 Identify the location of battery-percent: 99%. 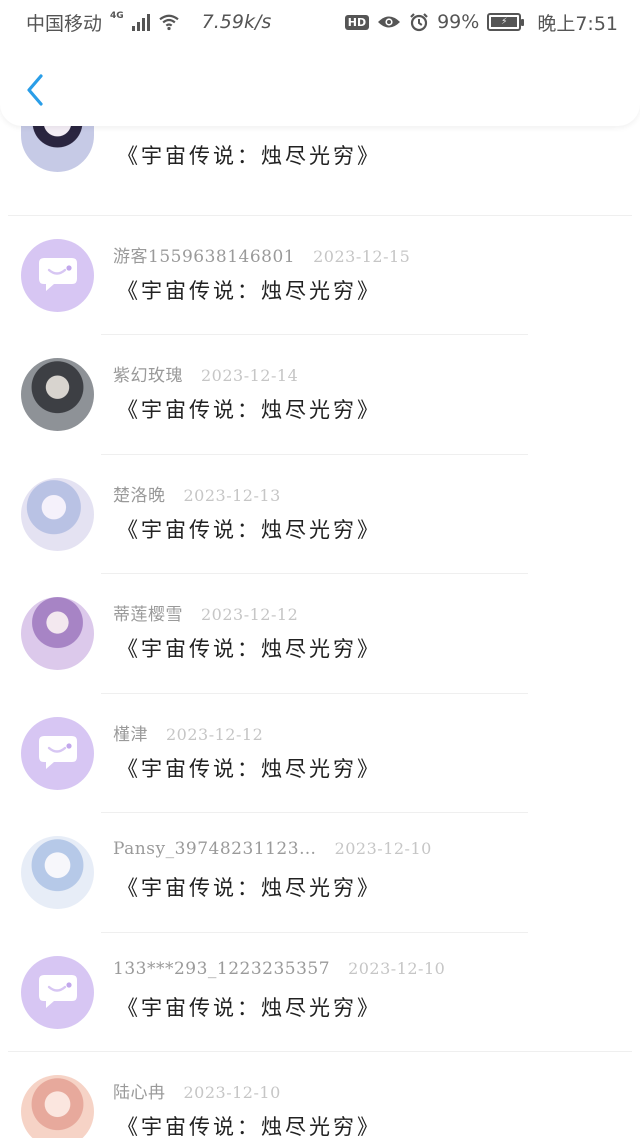
(458, 22).